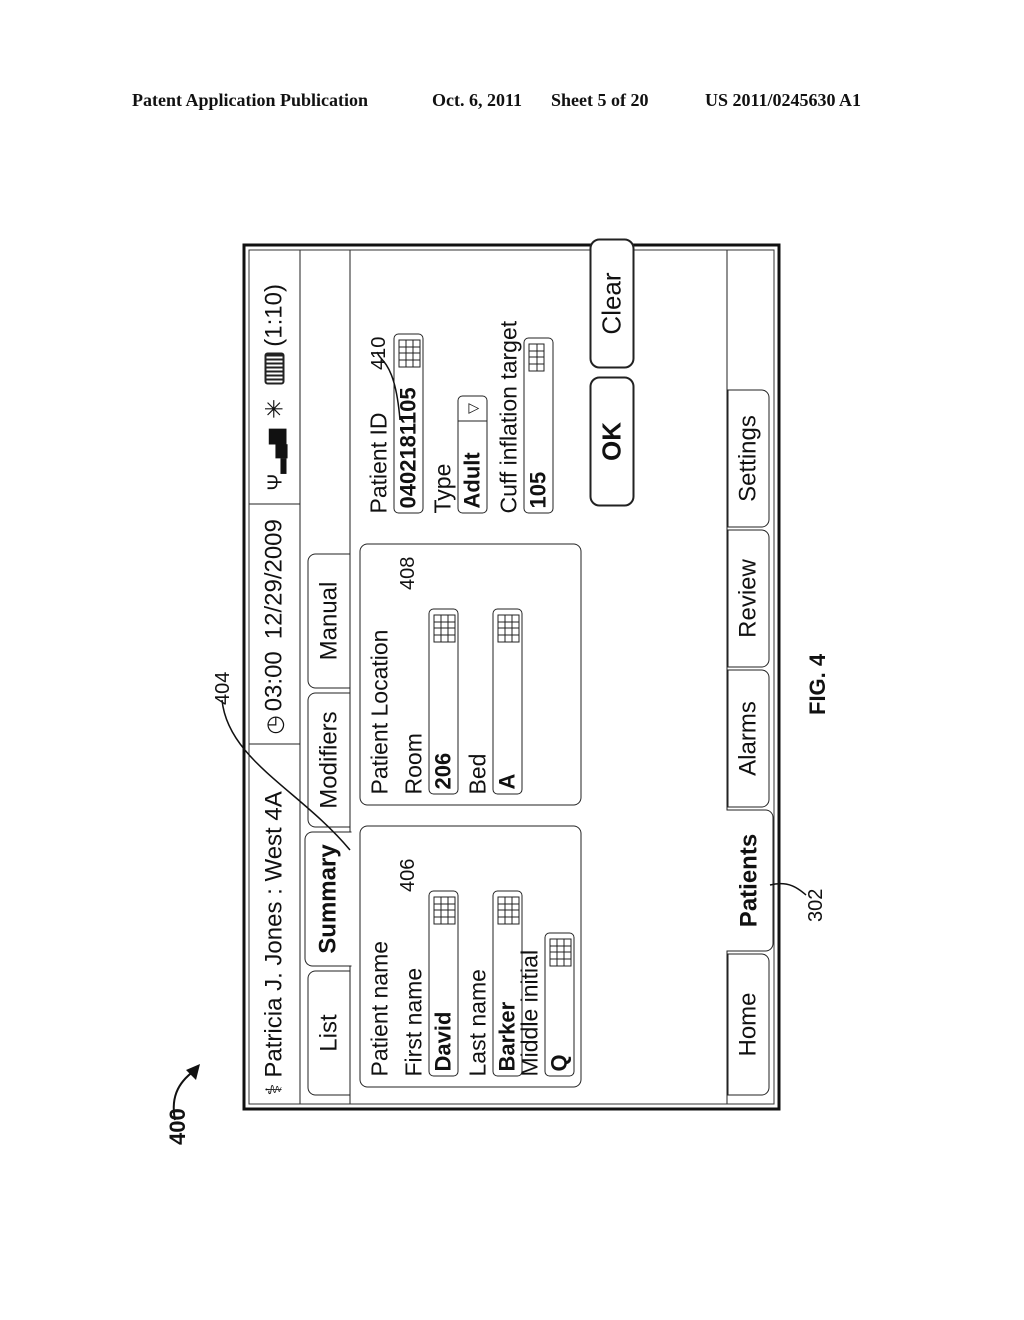 This screenshot has height=1320, width=1024. Describe the element at coordinates (611, 303) in the screenshot. I see `clear-button: Clear` at that location.